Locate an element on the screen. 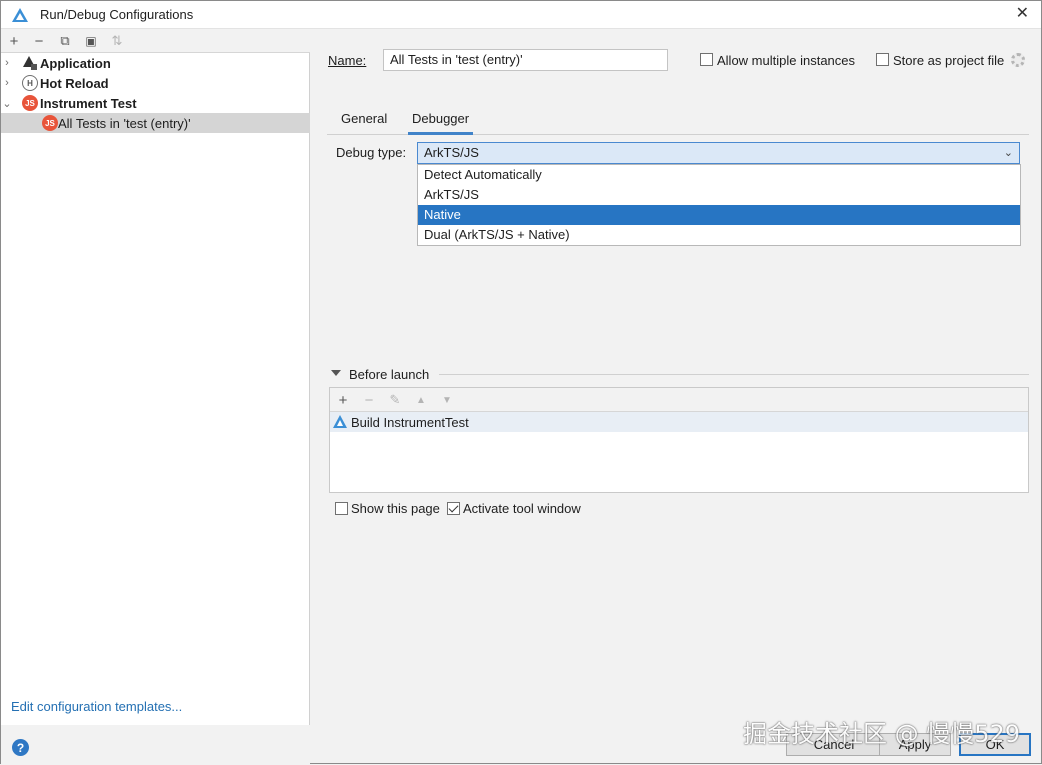 Image resolution: width=1042 pixels, height=765 pixels. tree-item-label: Instrument Test is located at coordinates (88, 103).